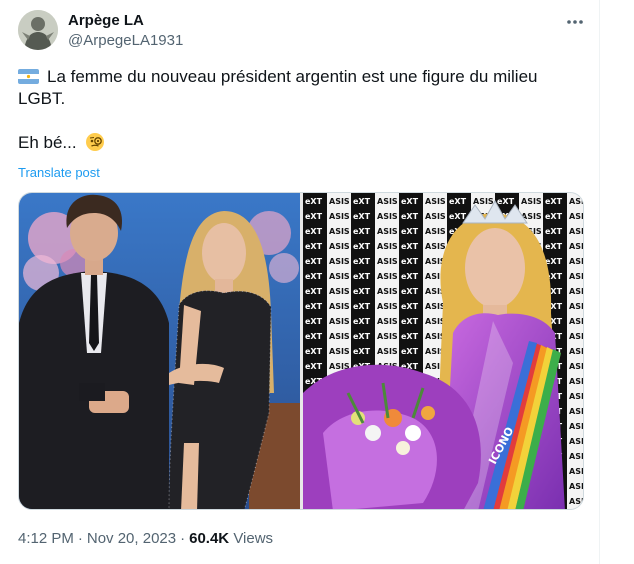 Image resolution: width=634 pixels, height=564 pixels. What do you see at coordinates (209, 538) in the screenshot?
I see `views-count: 60.4K` at bounding box center [209, 538].